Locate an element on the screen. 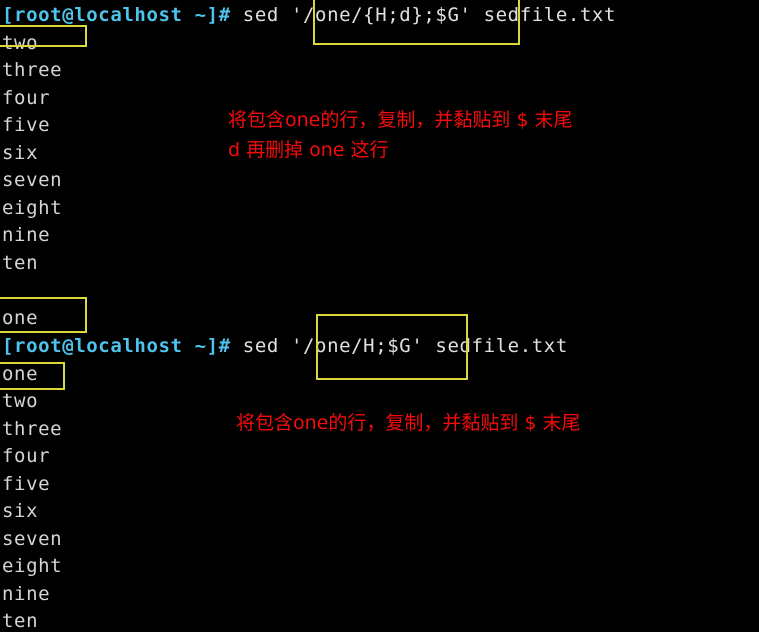 This screenshot has width=759, height=632. command-suffix-1: sedfile.txt is located at coordinates (544, 15).